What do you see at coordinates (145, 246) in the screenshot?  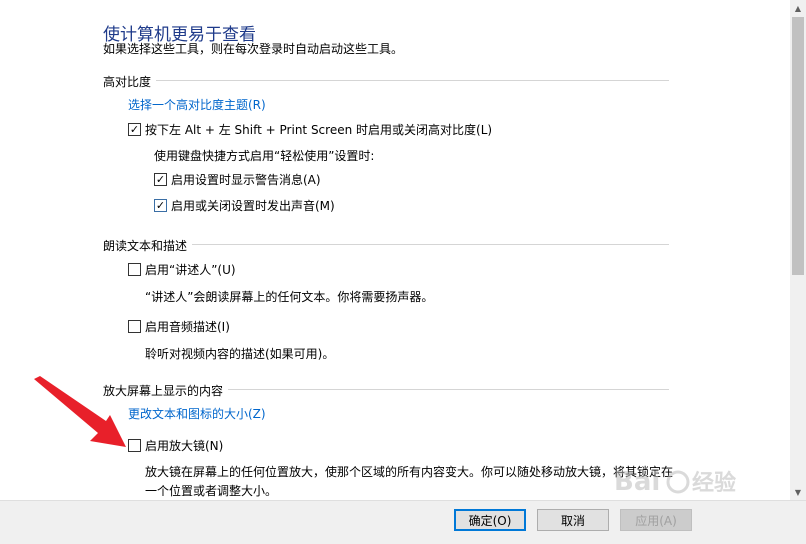 I see `section-header-narrator: 朗读文本和描述` at bounding box center [145, 246].